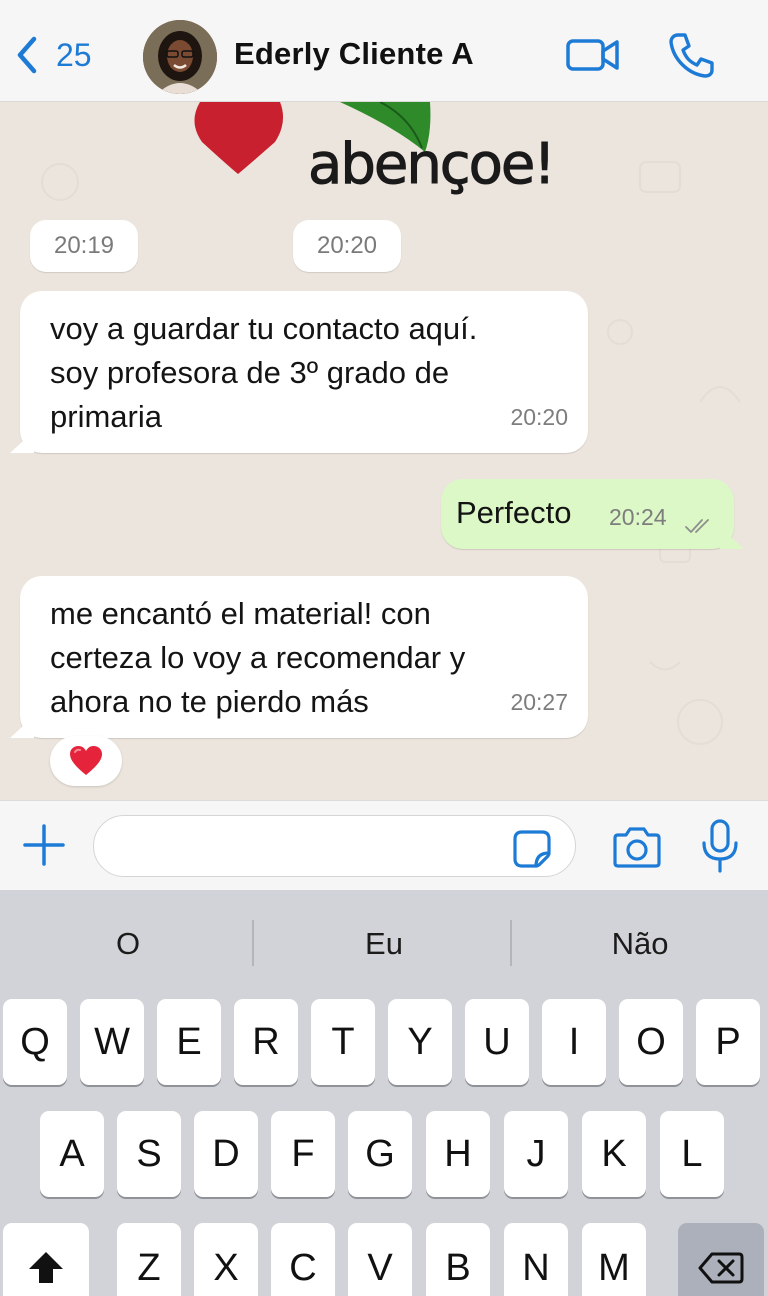 Image resolution: width=768 pixels, height=1296 pixels. Describe the element at coordinates (303, 1154) in the screenshot. I see `key-f: F` at that location.